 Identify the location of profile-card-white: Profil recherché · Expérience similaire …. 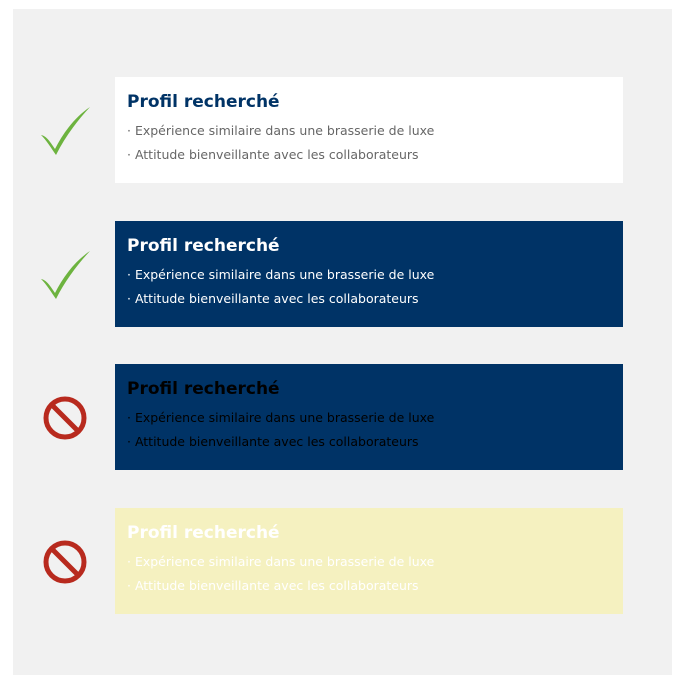
(369, 130).